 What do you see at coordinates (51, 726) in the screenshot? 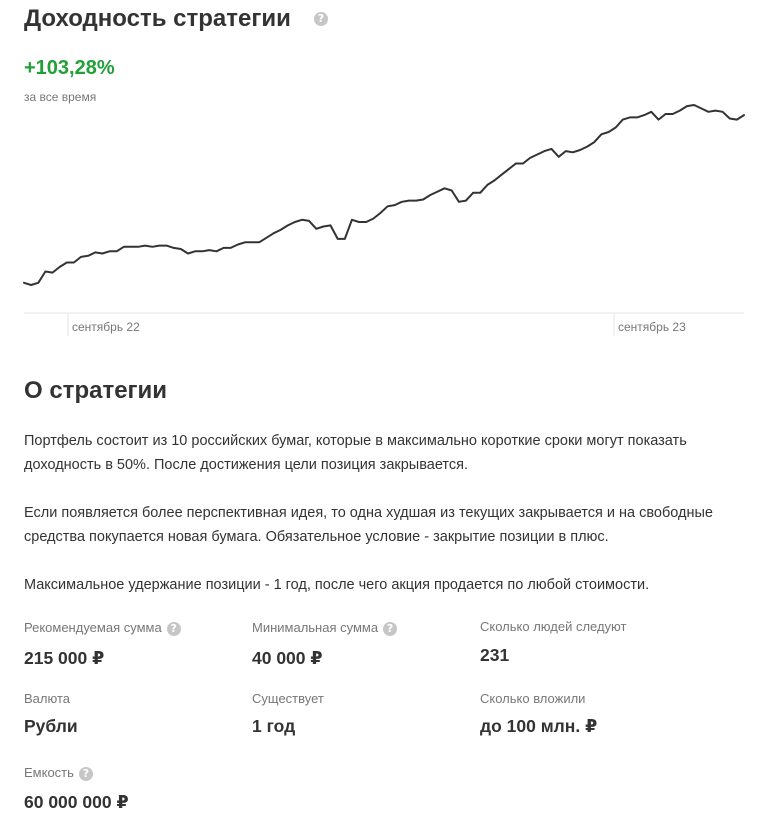
I see `stat-value-currency: Рубли` at bounding box center [51, 726].